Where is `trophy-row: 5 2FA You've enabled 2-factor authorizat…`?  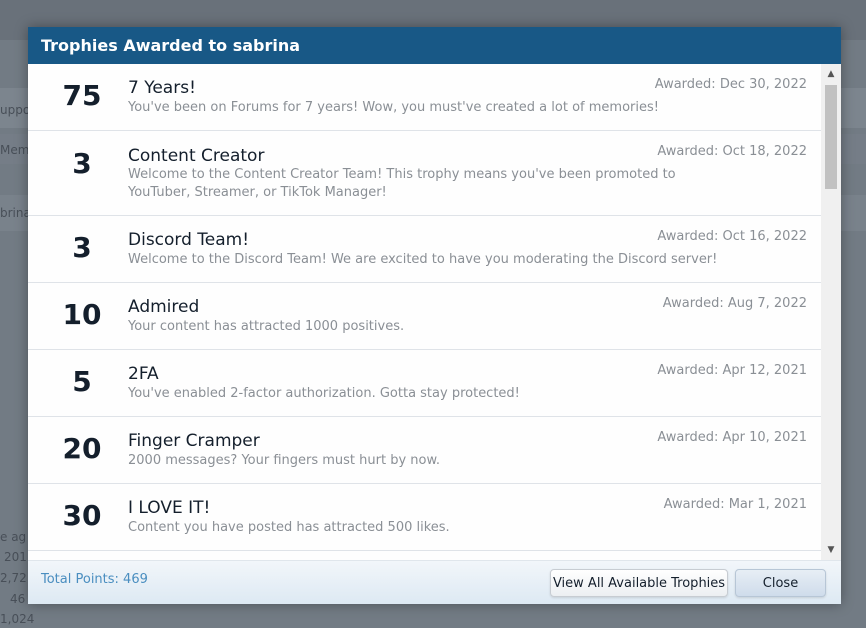
trophy-row: 5 2FA You've enabled 2-factor authorizat… is located at coordinates (424, 383).